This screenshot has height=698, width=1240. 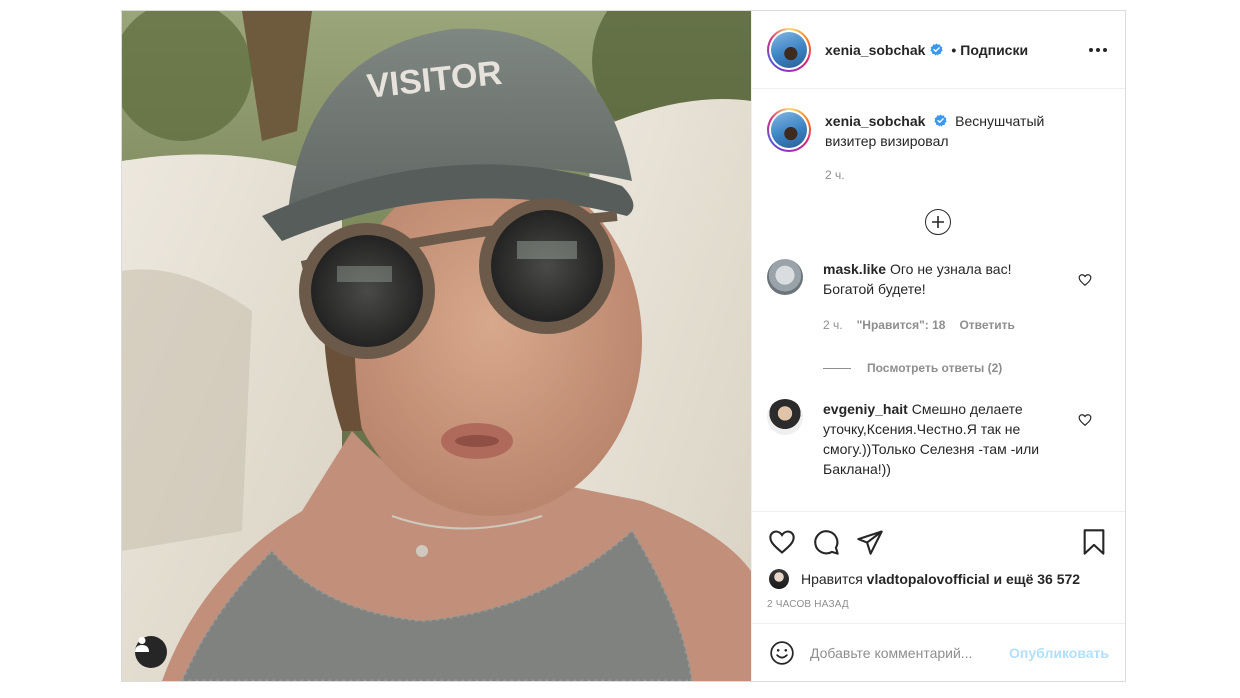 I want to click on paper-plane-icon, so click(x=870, y=542).